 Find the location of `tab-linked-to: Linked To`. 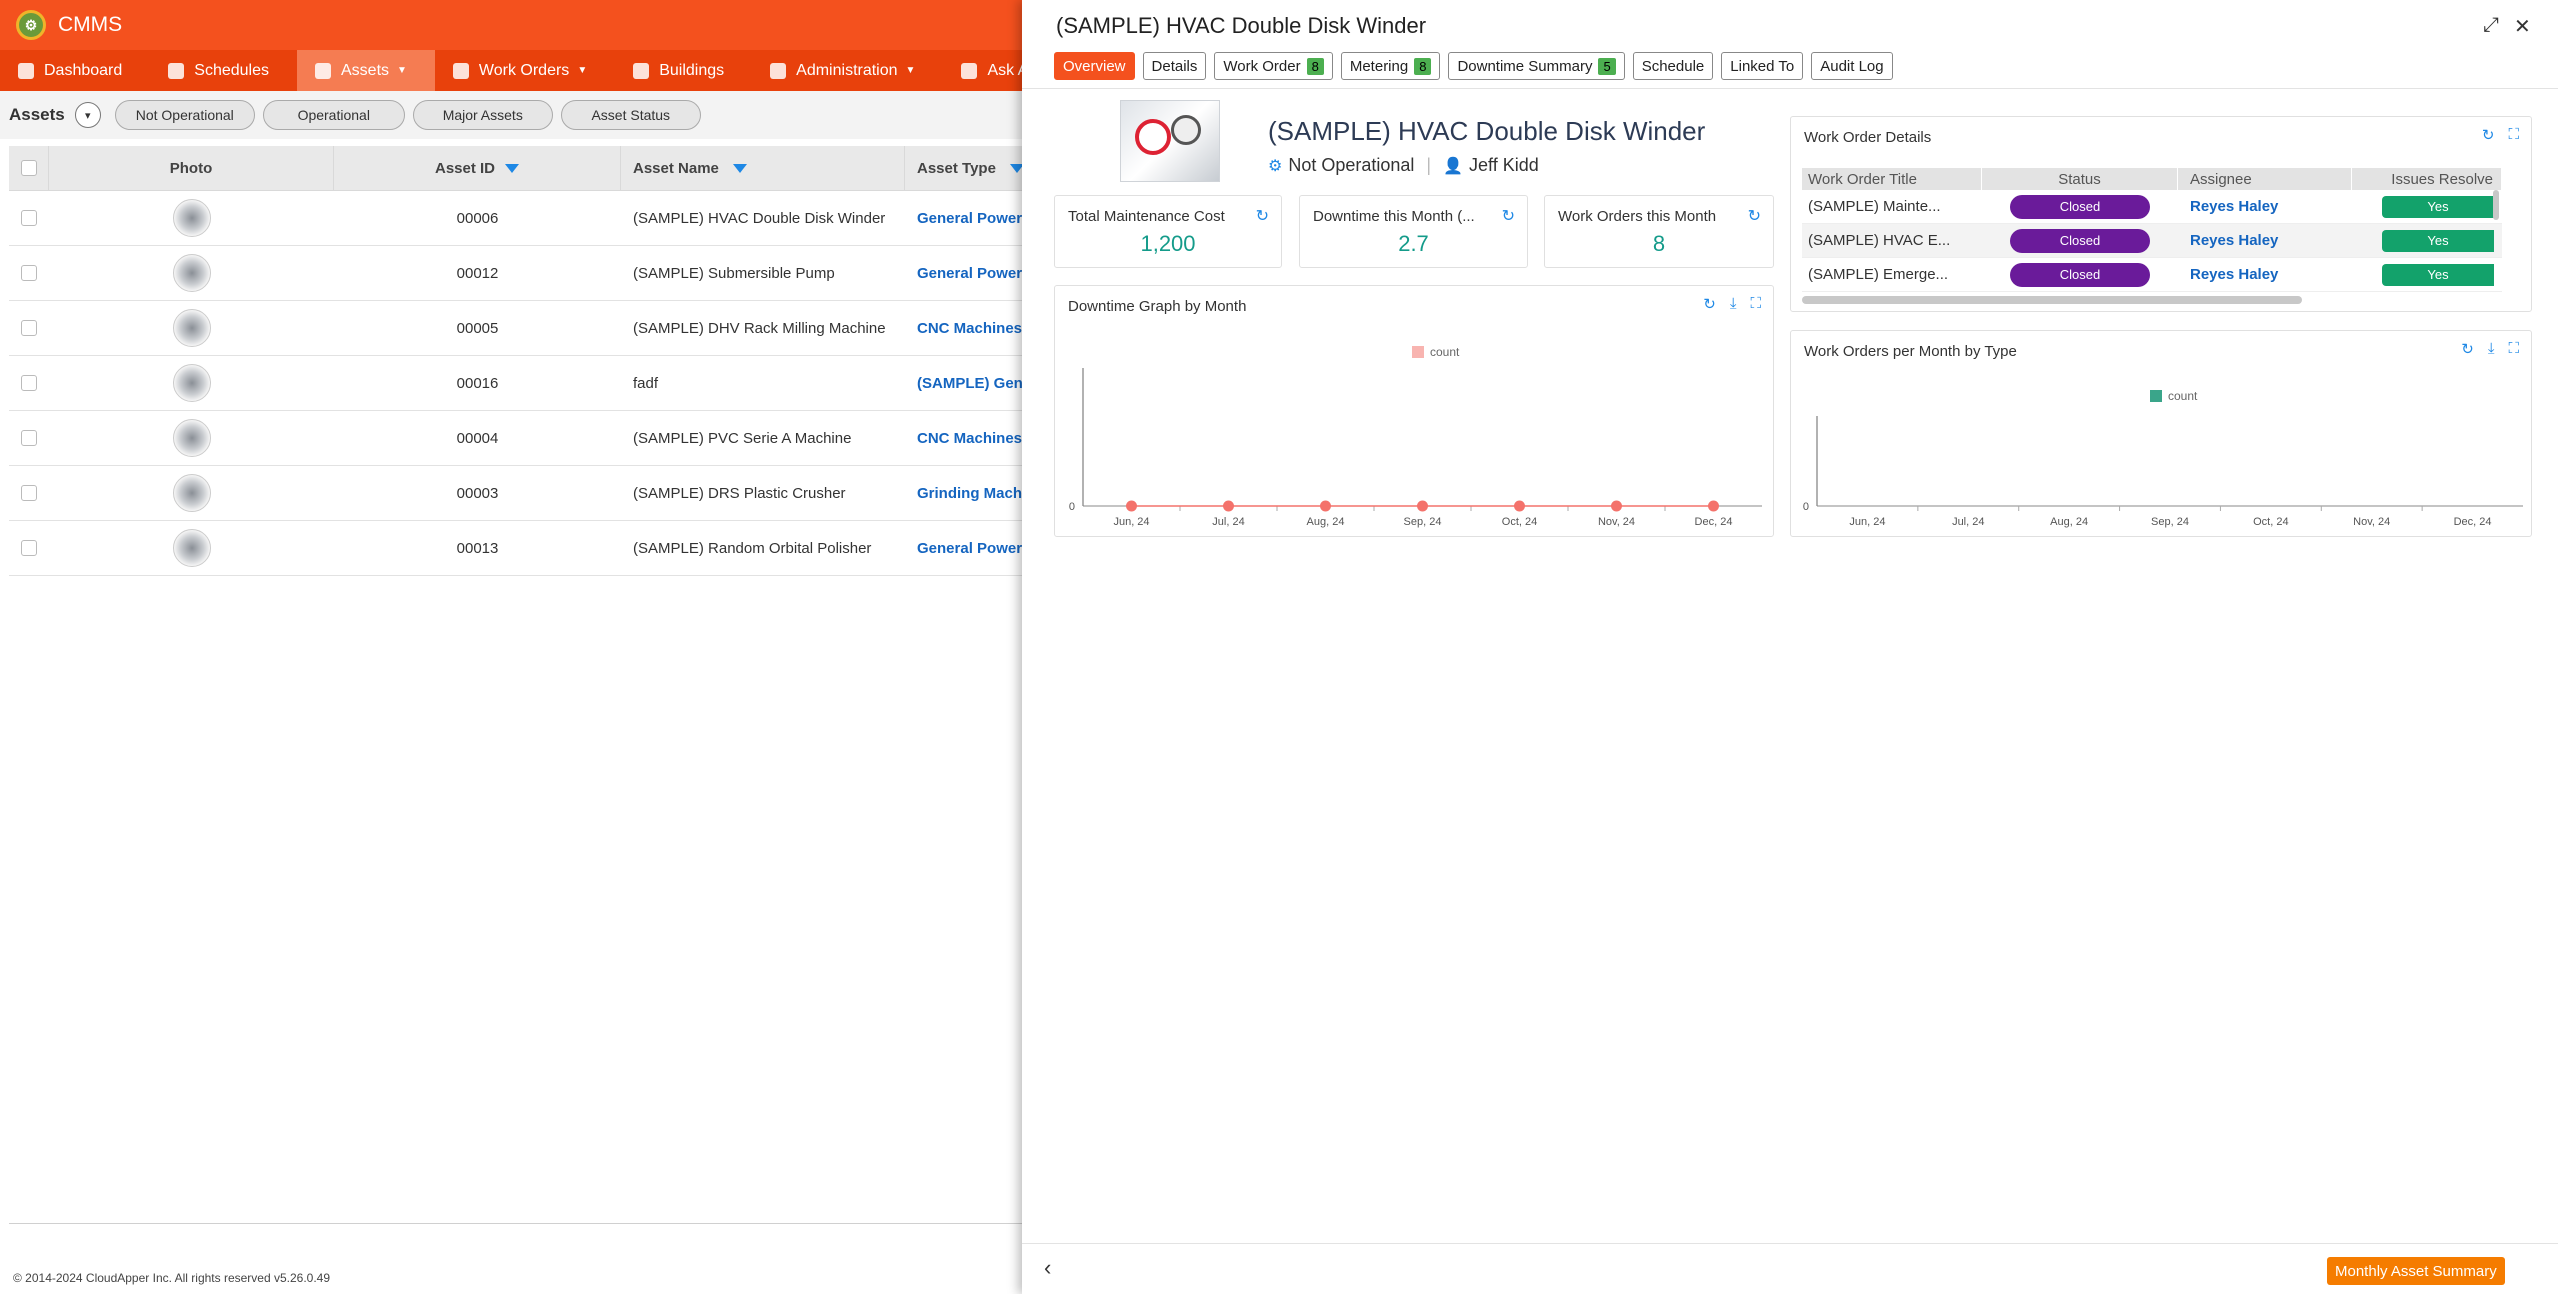

tab-linked-to: Linked To is located at coordinates (1762, 66).